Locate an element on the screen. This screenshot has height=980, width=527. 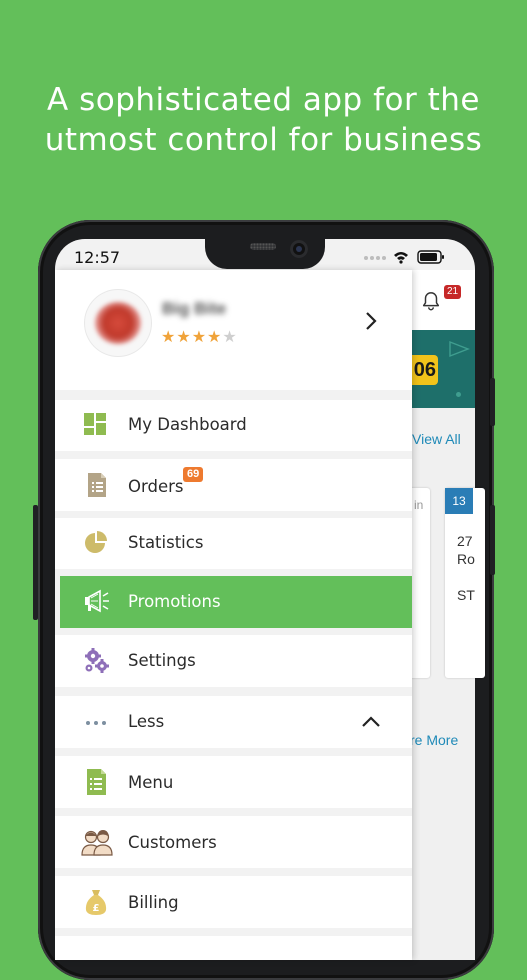
battery-icon is located at coordinates (430, 257).